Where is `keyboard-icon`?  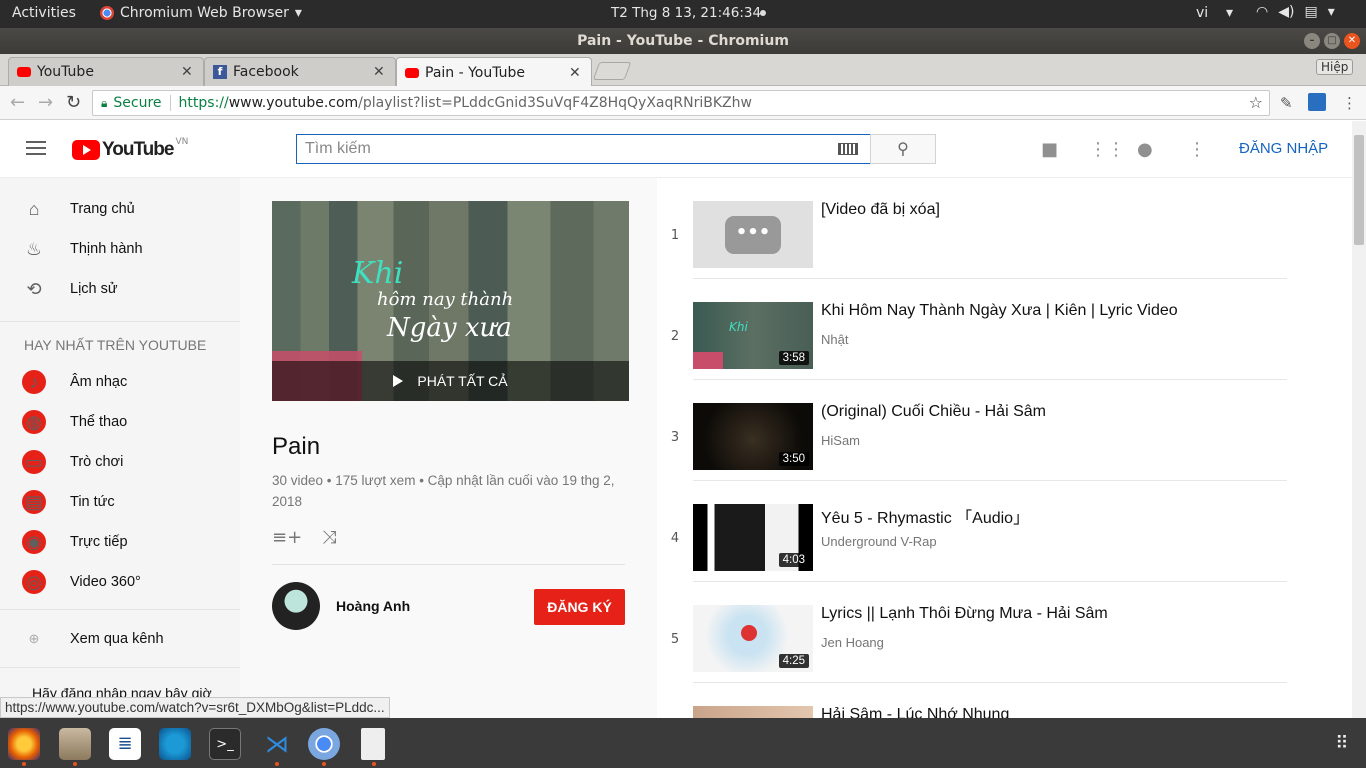
keyboard-icon is located at coordinates (848, 149).